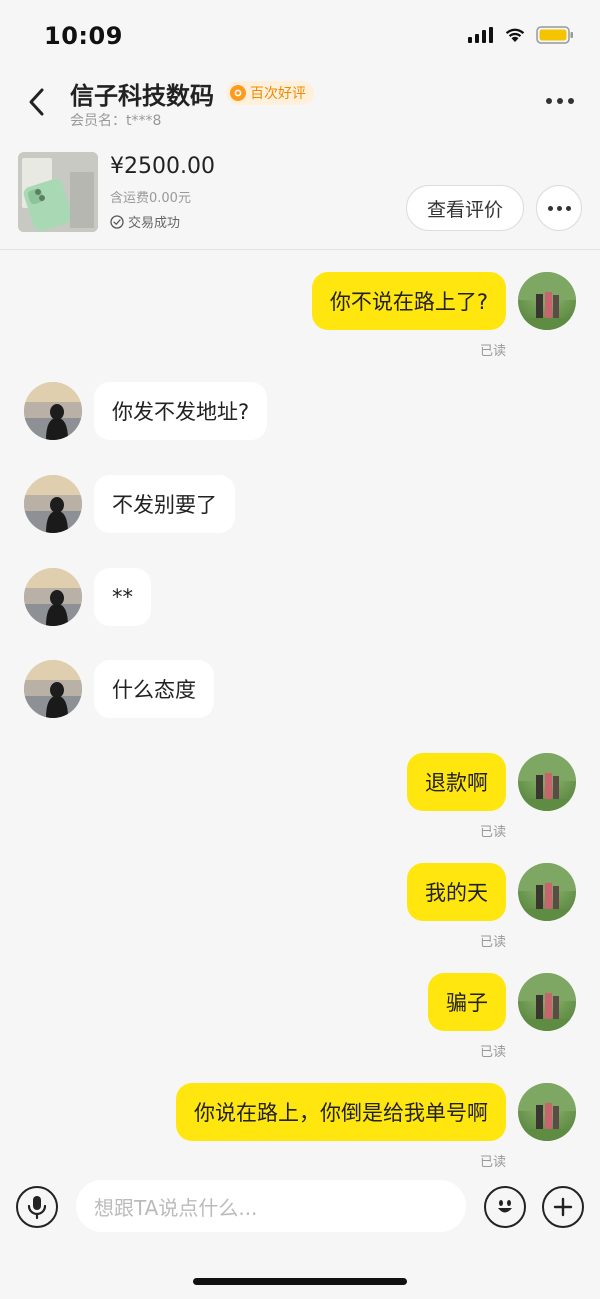 The height and width of the screenshot is (1299, 600). I want to click on phone-image, so click(58, 192).